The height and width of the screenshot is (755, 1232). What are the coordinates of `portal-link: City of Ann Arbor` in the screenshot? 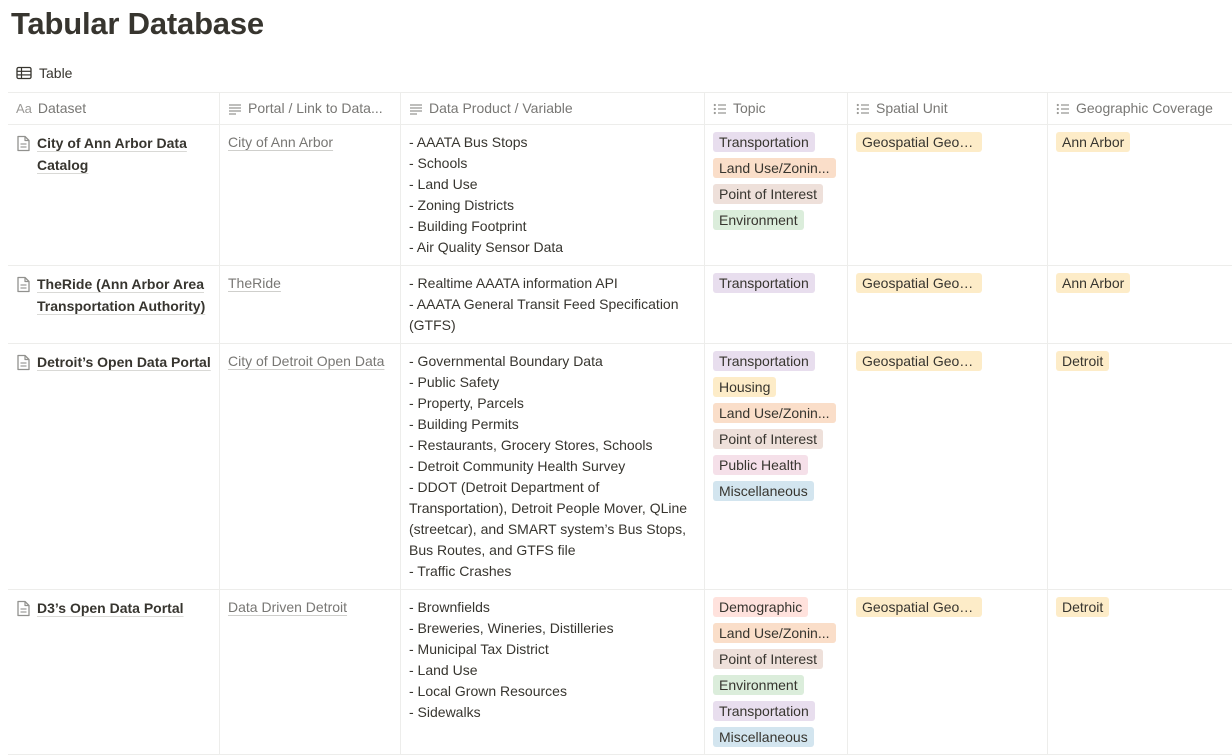 It's located at (280, 142).